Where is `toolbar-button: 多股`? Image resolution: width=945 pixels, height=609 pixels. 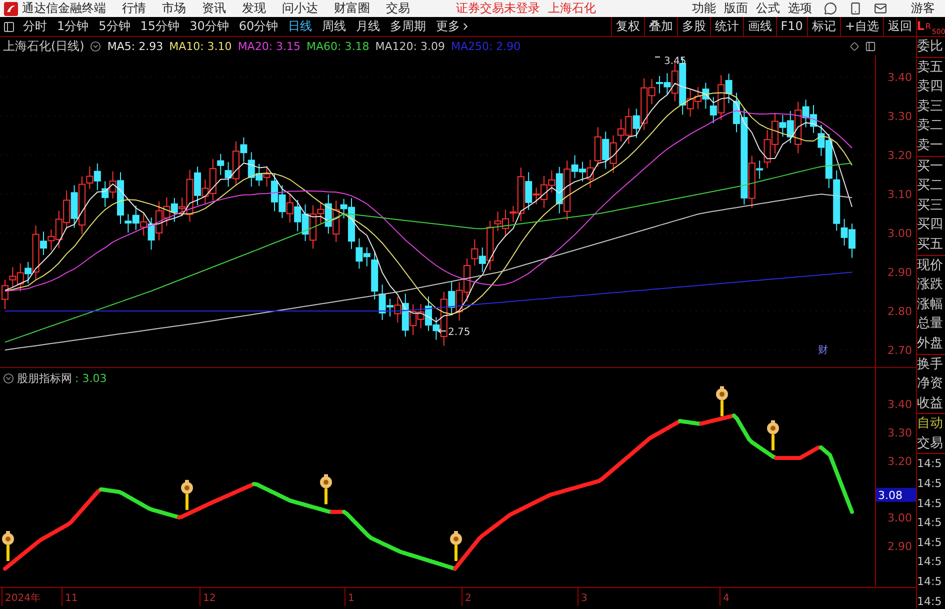
toolbar-button: 多股 is located at coordinates (693, 26).